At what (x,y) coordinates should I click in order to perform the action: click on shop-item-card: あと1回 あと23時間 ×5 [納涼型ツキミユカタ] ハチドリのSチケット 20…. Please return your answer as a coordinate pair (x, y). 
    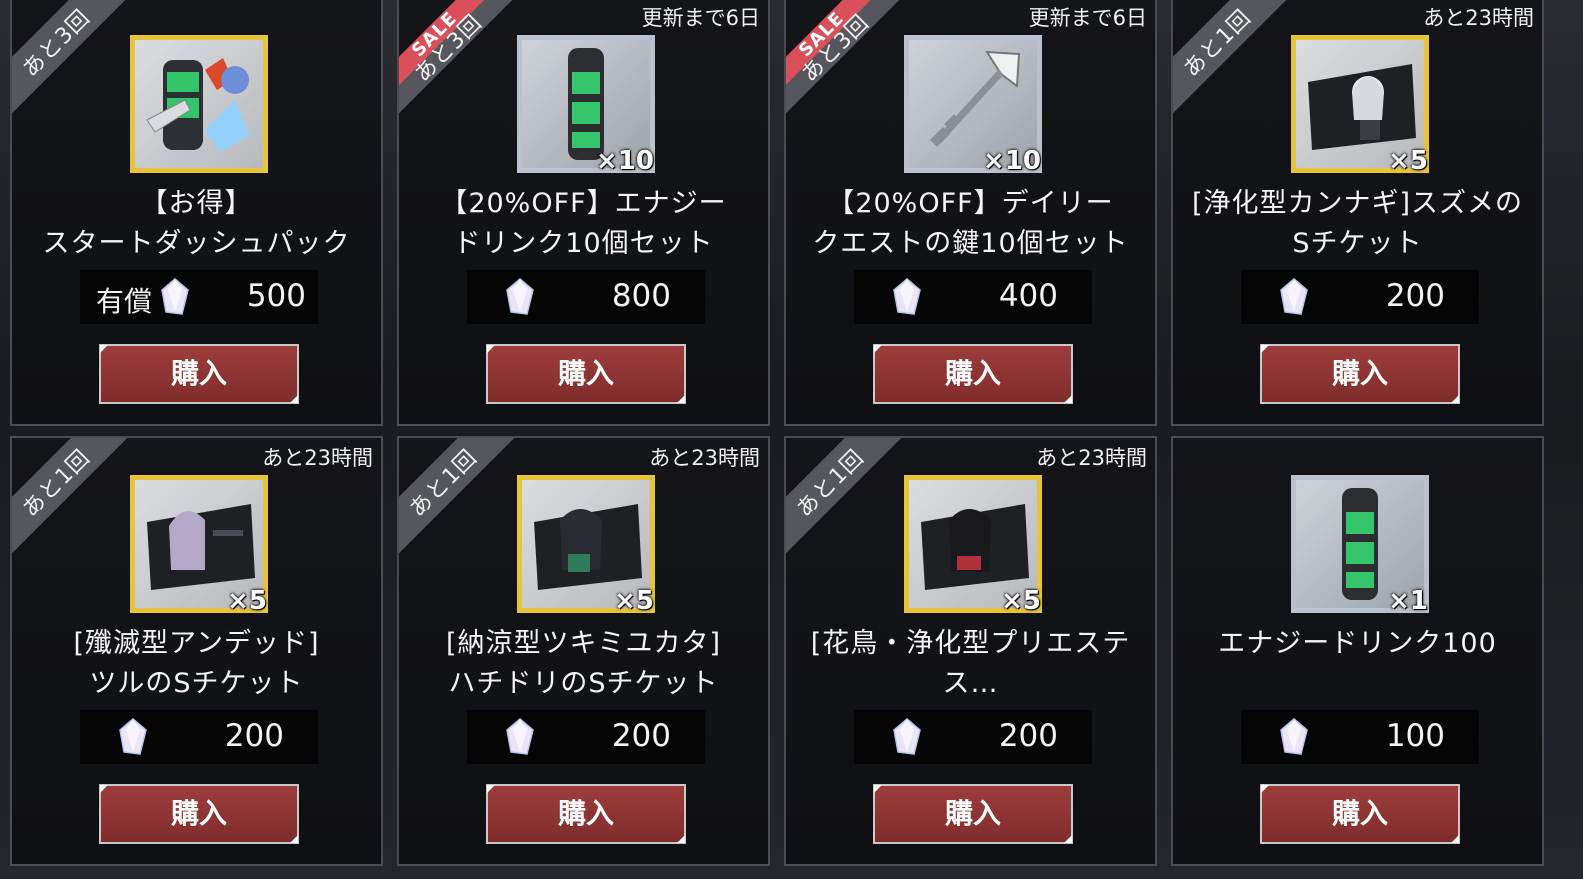
    Looking at the image, I should click on (583, 651).